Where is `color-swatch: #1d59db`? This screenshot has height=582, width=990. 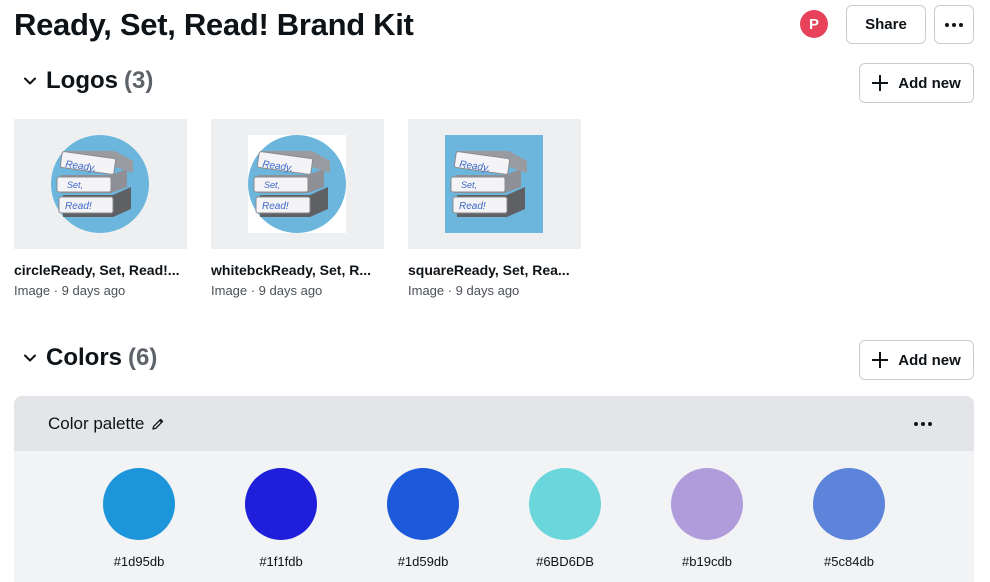 color-swatch: #1d59db is located at coordinates (423, 518).